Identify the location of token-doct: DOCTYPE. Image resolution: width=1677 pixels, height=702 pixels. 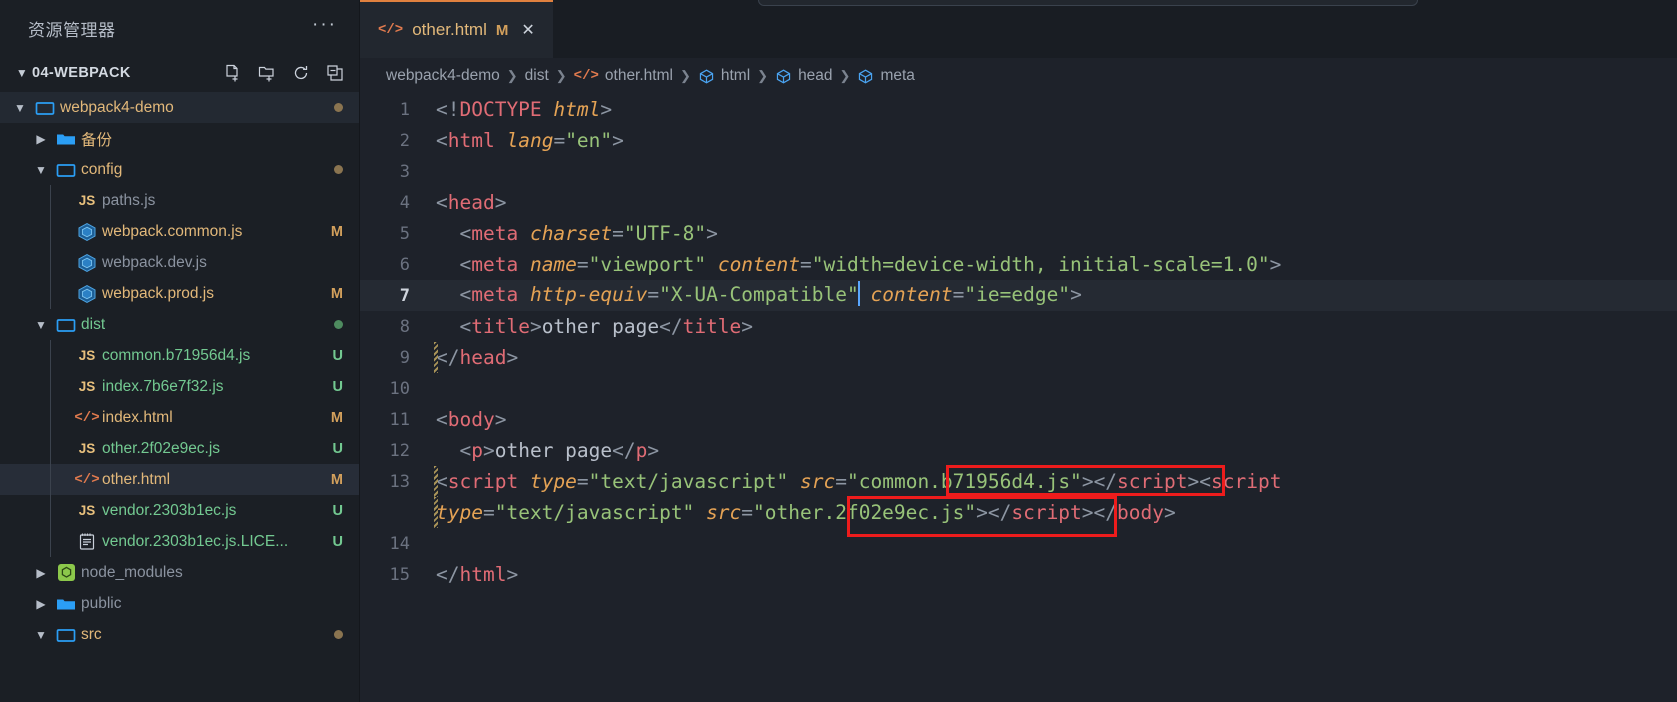
(500, 109).